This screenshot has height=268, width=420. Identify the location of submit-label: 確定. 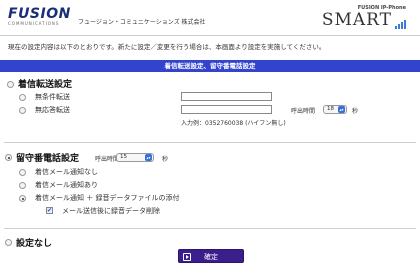
(211, 257).